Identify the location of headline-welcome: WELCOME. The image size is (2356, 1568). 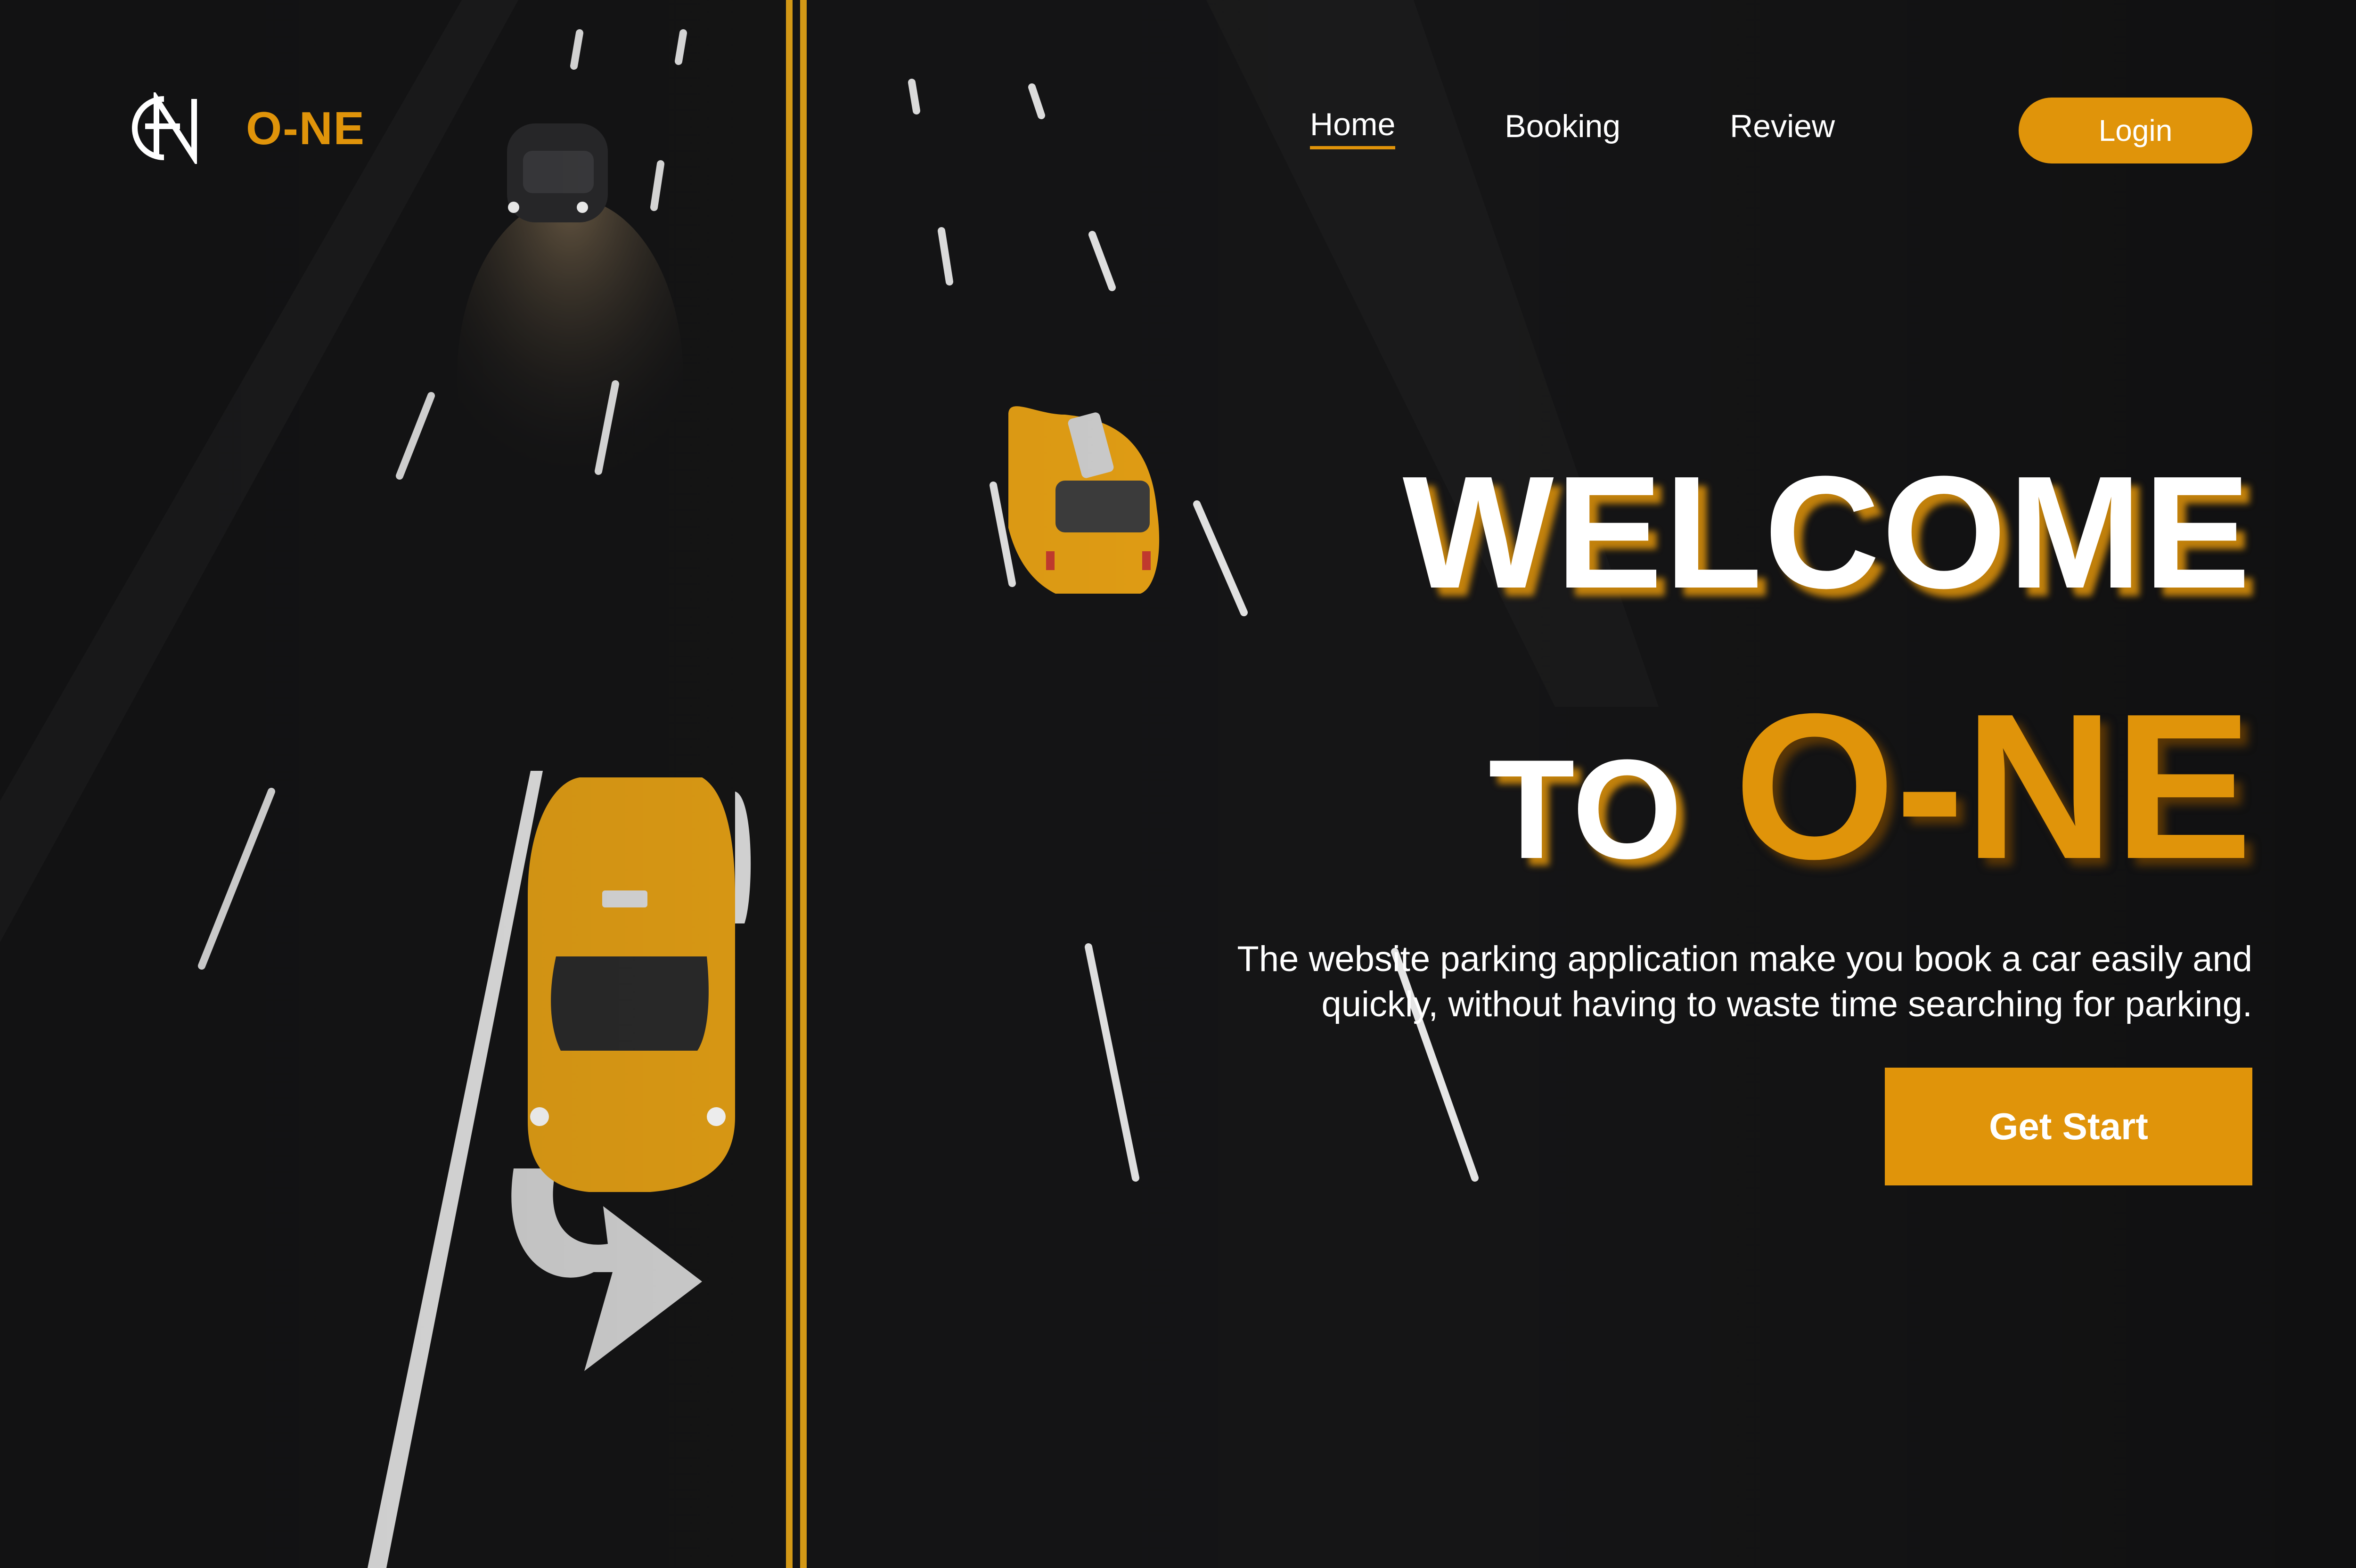
(1827, 533).